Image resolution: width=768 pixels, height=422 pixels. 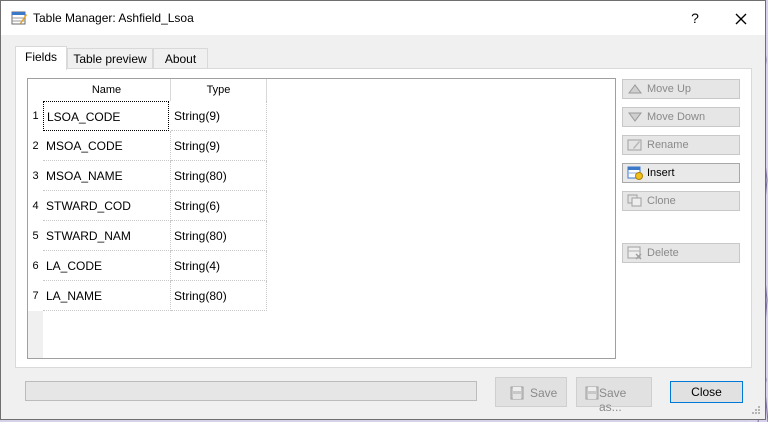 I want to click on save-button: Save, so click(x=531, y=392).